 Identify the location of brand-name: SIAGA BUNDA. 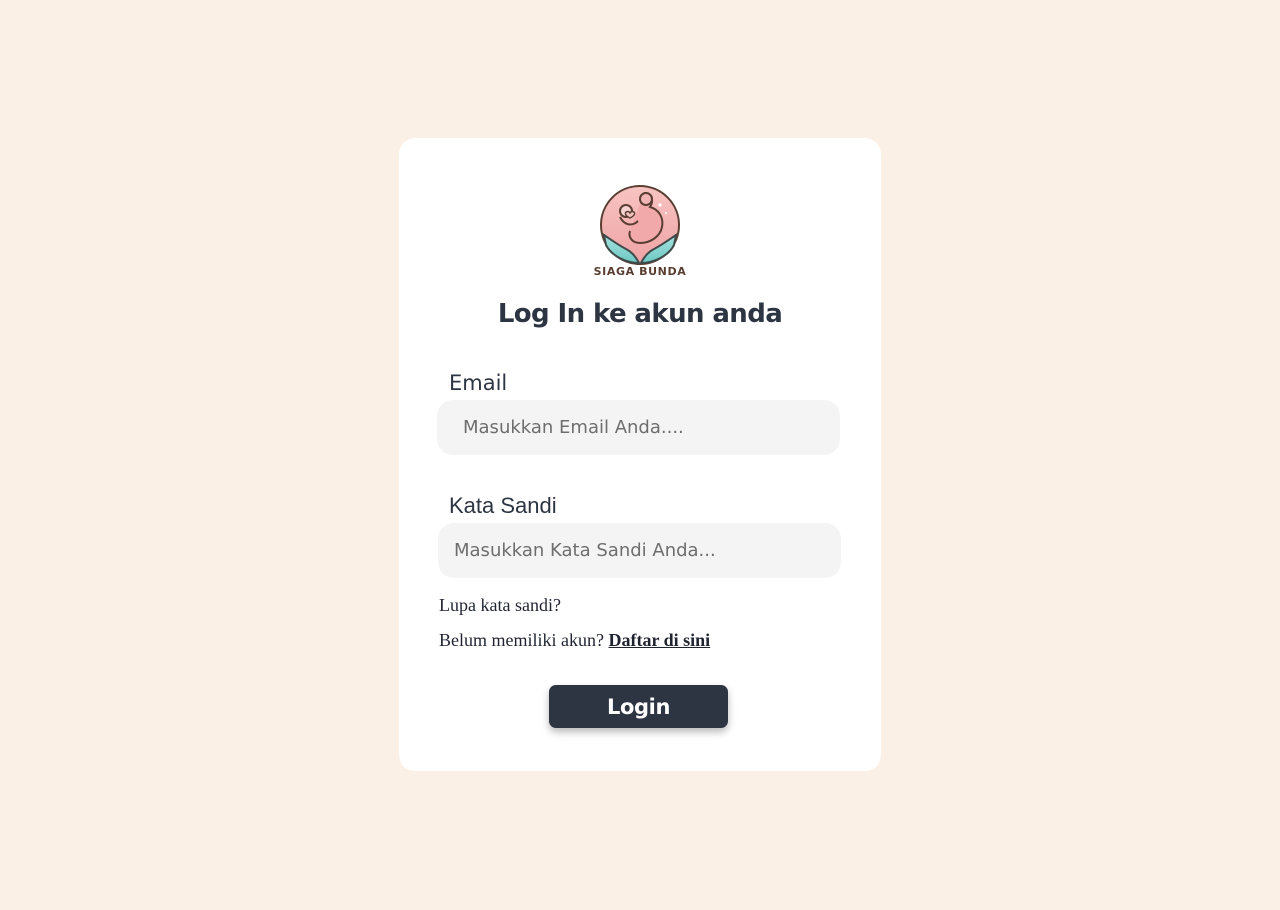
(640, 271).